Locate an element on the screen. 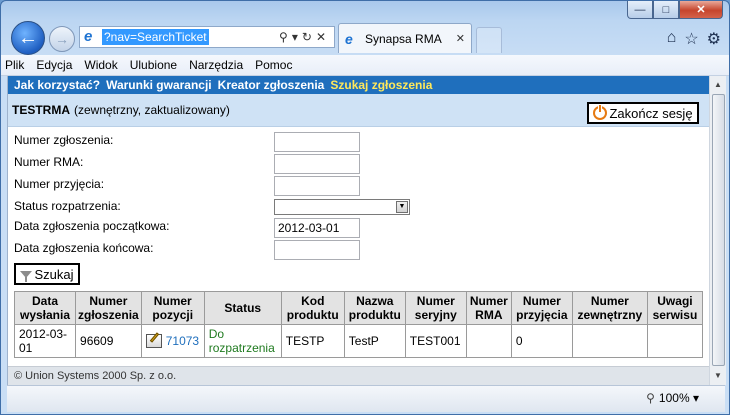 This screenshot has width=730, height=415. arrow-right-icon: → is located at coordinates (62, 39).